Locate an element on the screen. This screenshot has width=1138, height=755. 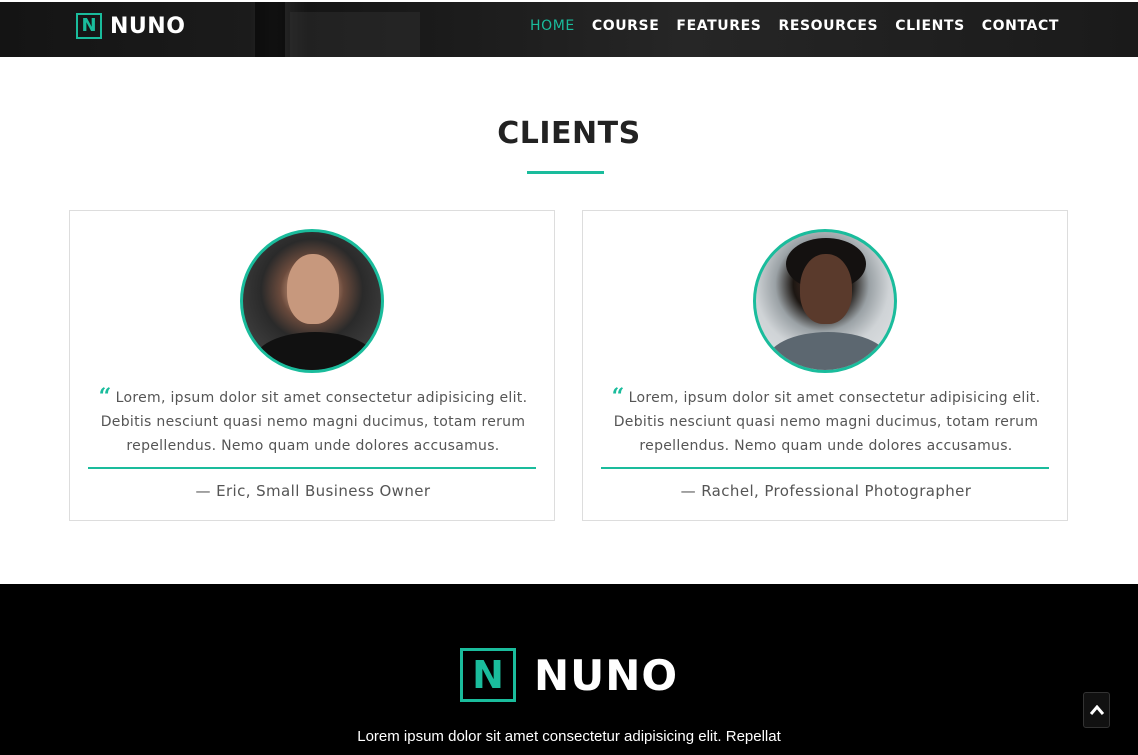
nav-item-features: FEATURES is located at coordinates (718, 26).